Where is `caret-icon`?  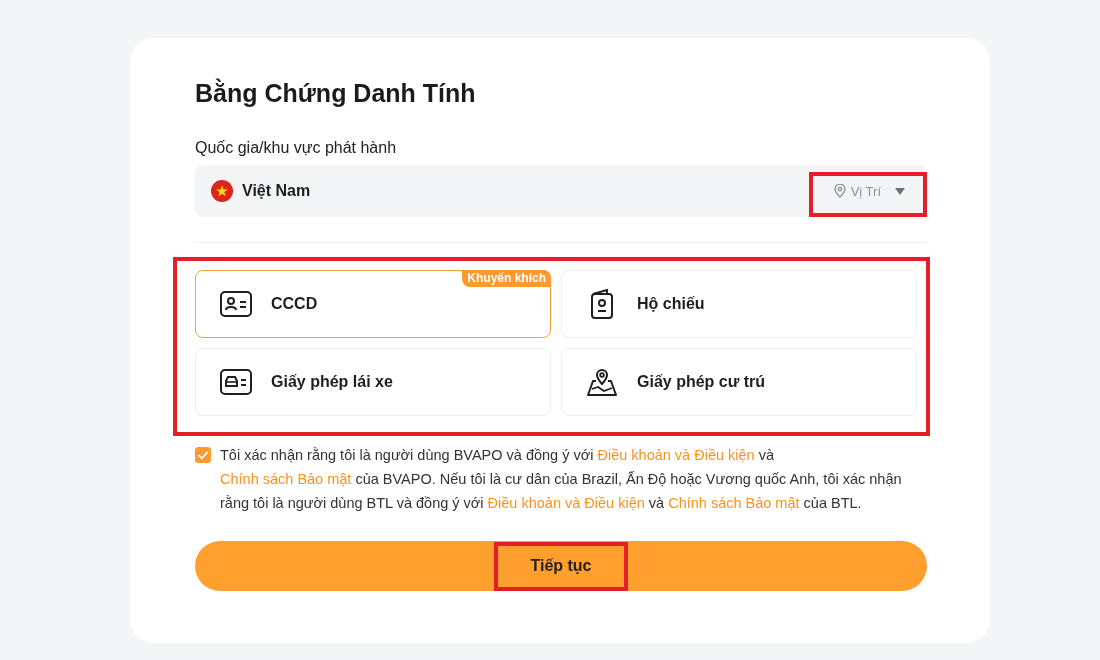 caret-icon is located at coordinates (900, 191).